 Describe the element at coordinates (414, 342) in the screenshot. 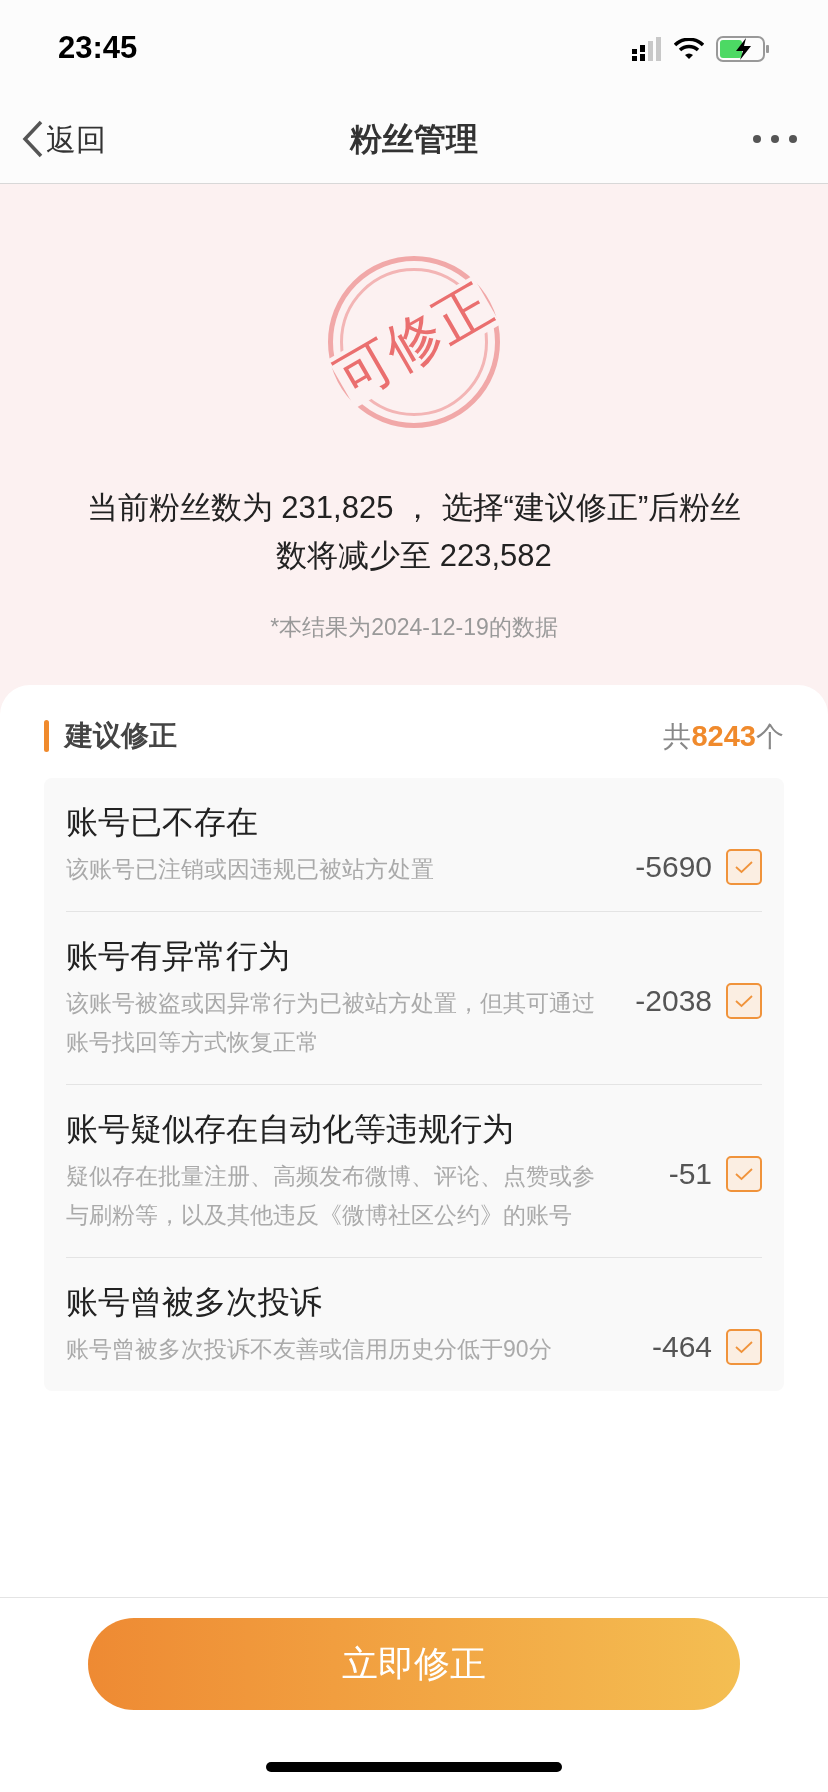

I see `stamp-text: 可修正` at that location.